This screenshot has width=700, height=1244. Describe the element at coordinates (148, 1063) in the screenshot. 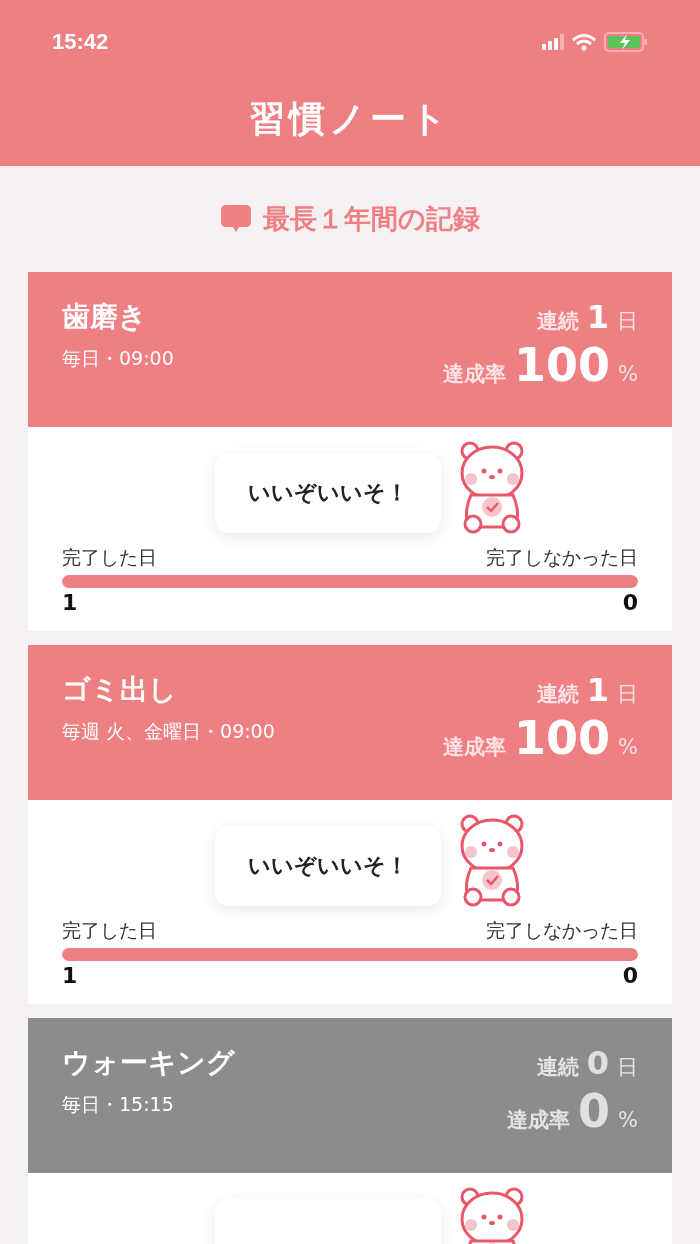

I see `habit-title: ウォーキング` at that location.